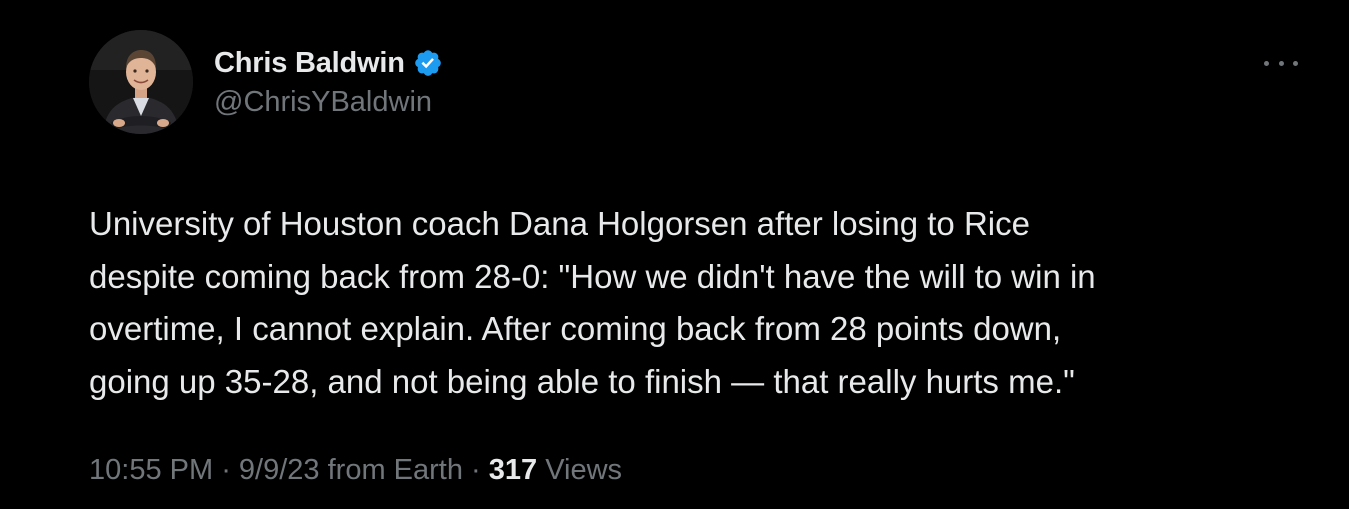 This screenshot has width=1349, height=509. I want to click on views-label: Views, so click(580, 470).